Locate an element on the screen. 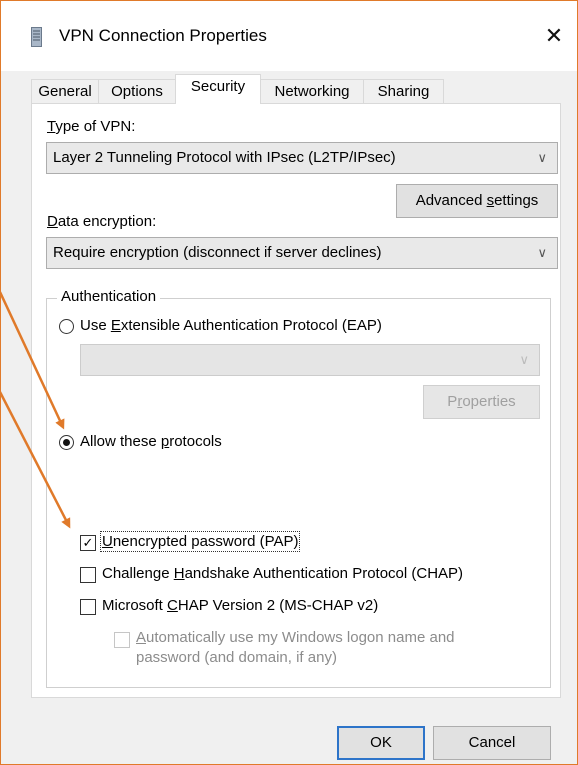 This screenshot has width=578, height=765. radio-selected-dot is located at coordinates (66, 442).